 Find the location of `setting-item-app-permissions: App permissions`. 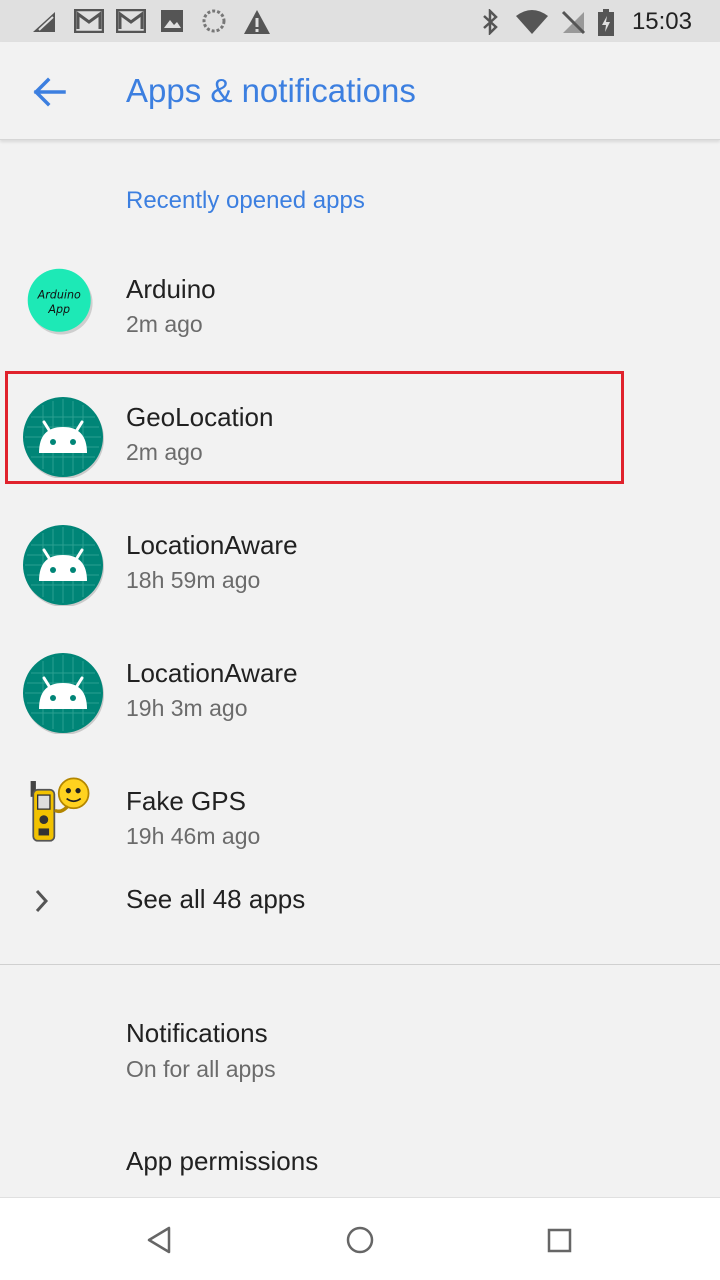

setting-item-app-permissions: App permissions is located at coordinates (360, 1155).